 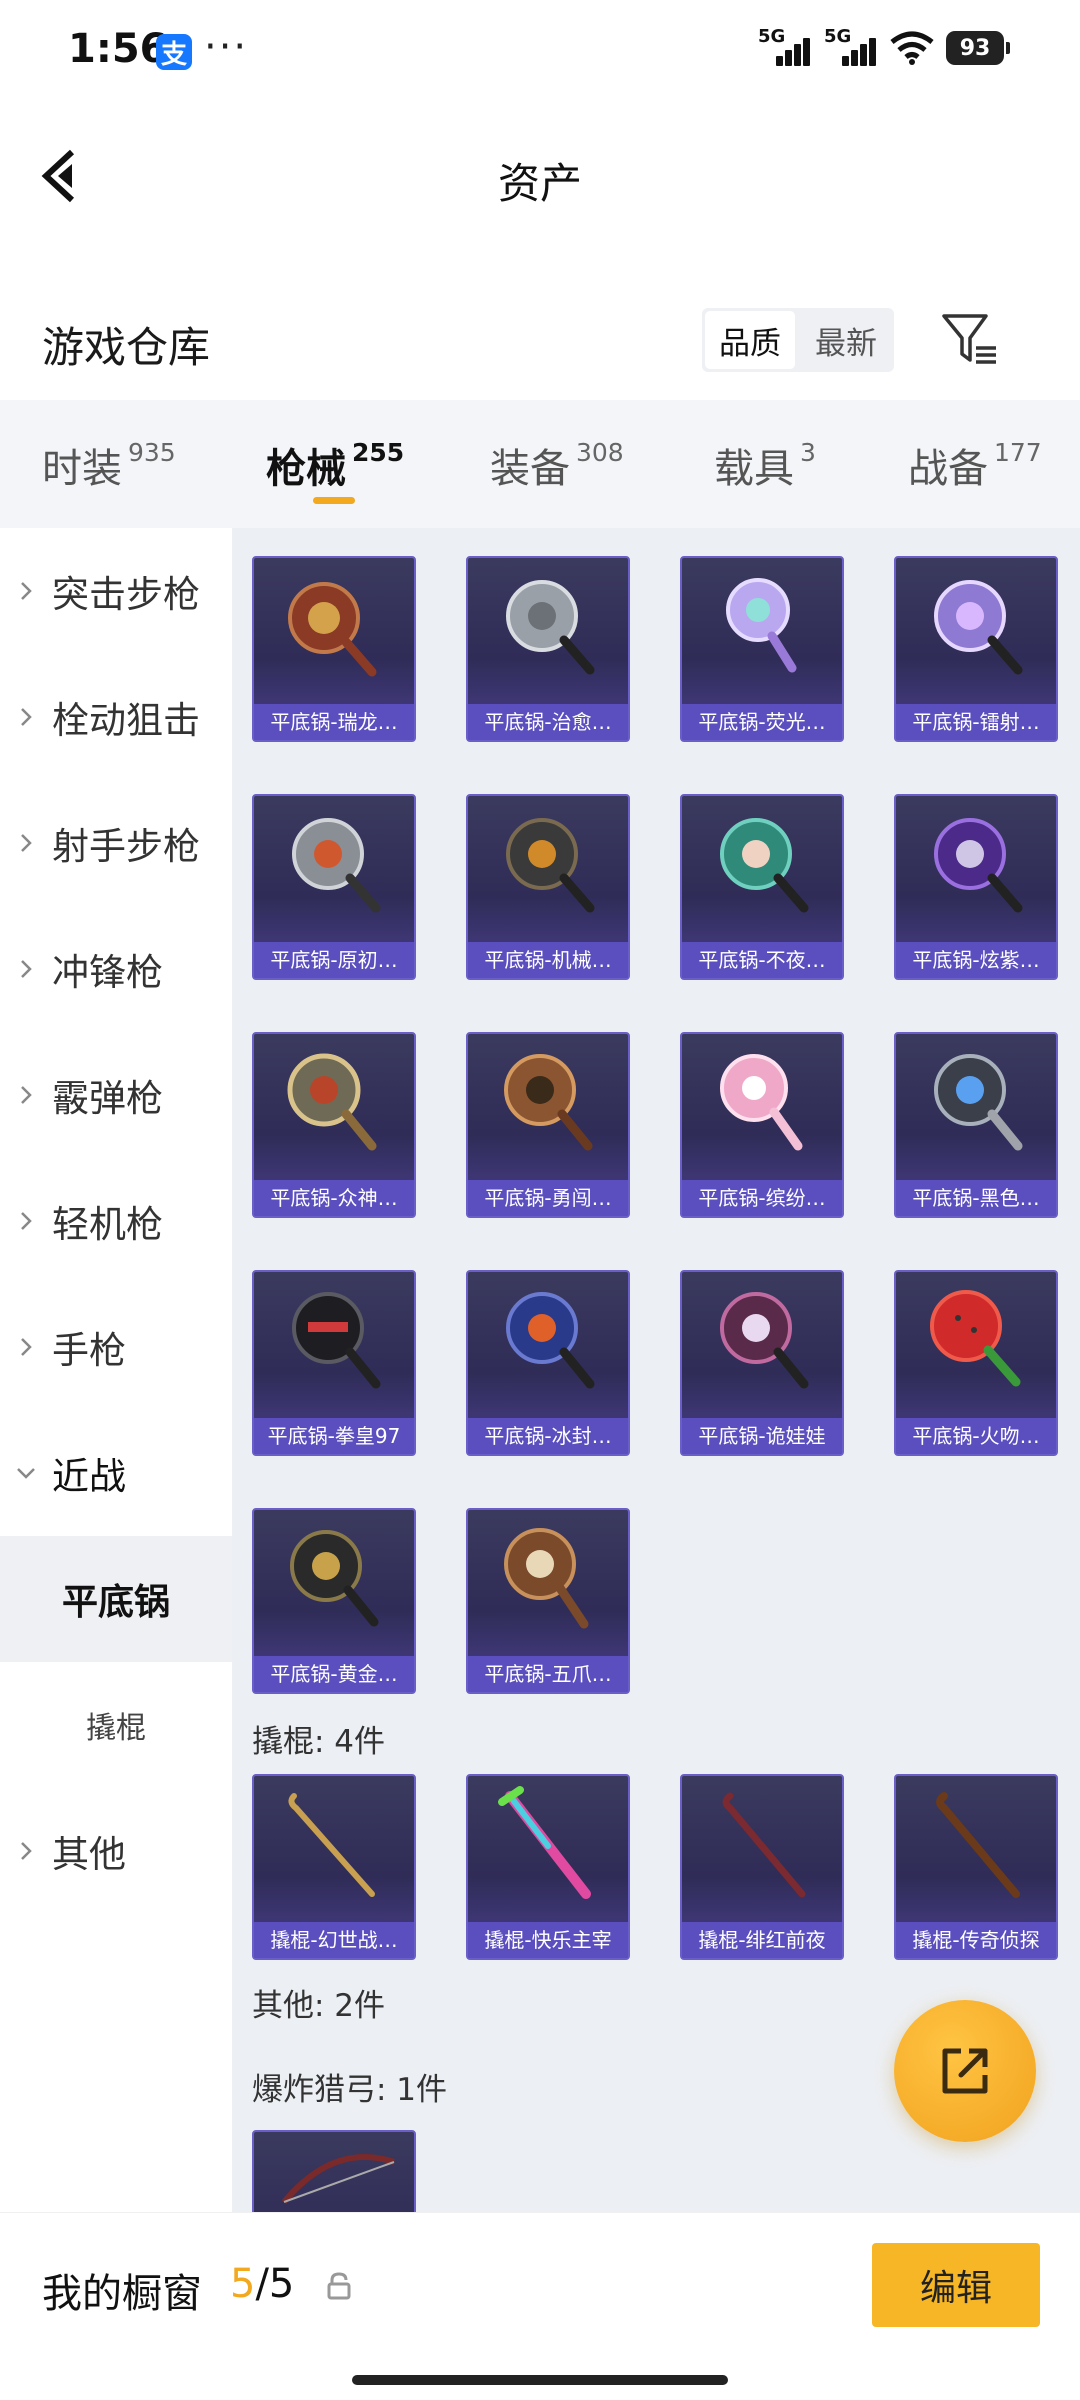 I want to click on active-tab-indicator, so click(x=334, y=500).